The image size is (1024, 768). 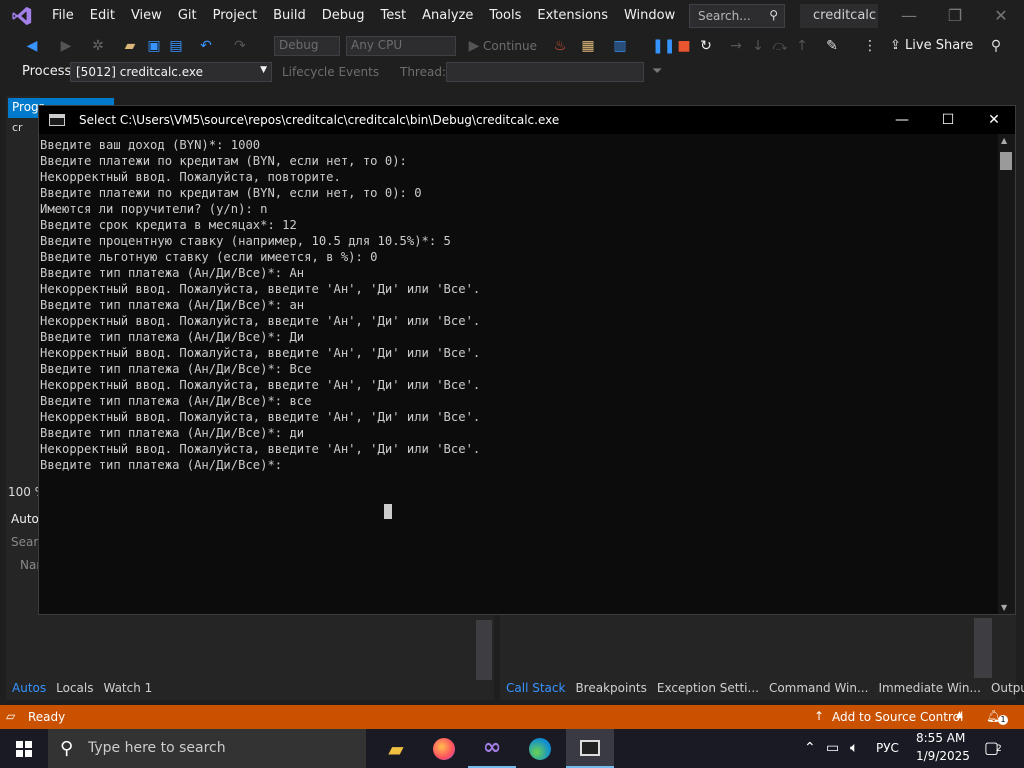 I want to click on tab-autos: Autos, so click(x=29, y=688).